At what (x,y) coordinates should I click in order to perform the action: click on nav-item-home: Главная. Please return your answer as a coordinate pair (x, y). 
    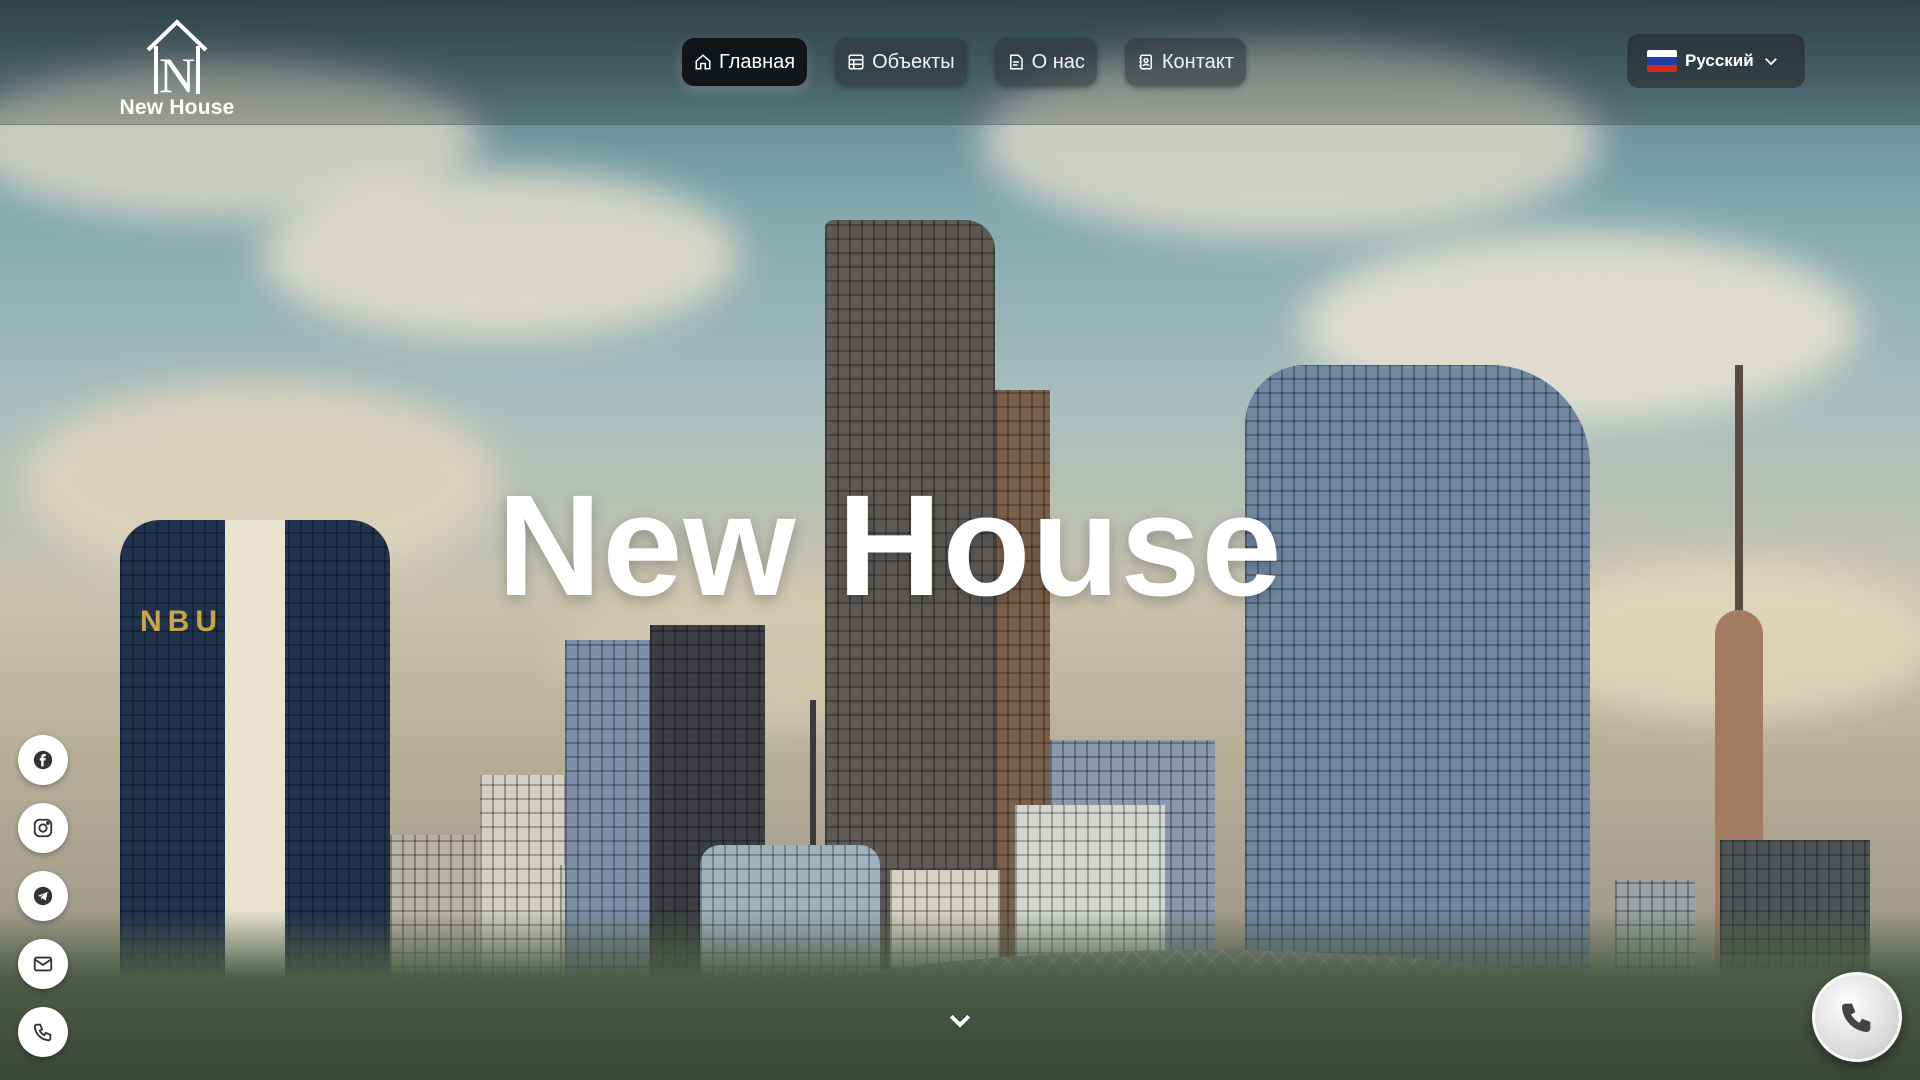
    Looking at the image, I should click on (745, 62).